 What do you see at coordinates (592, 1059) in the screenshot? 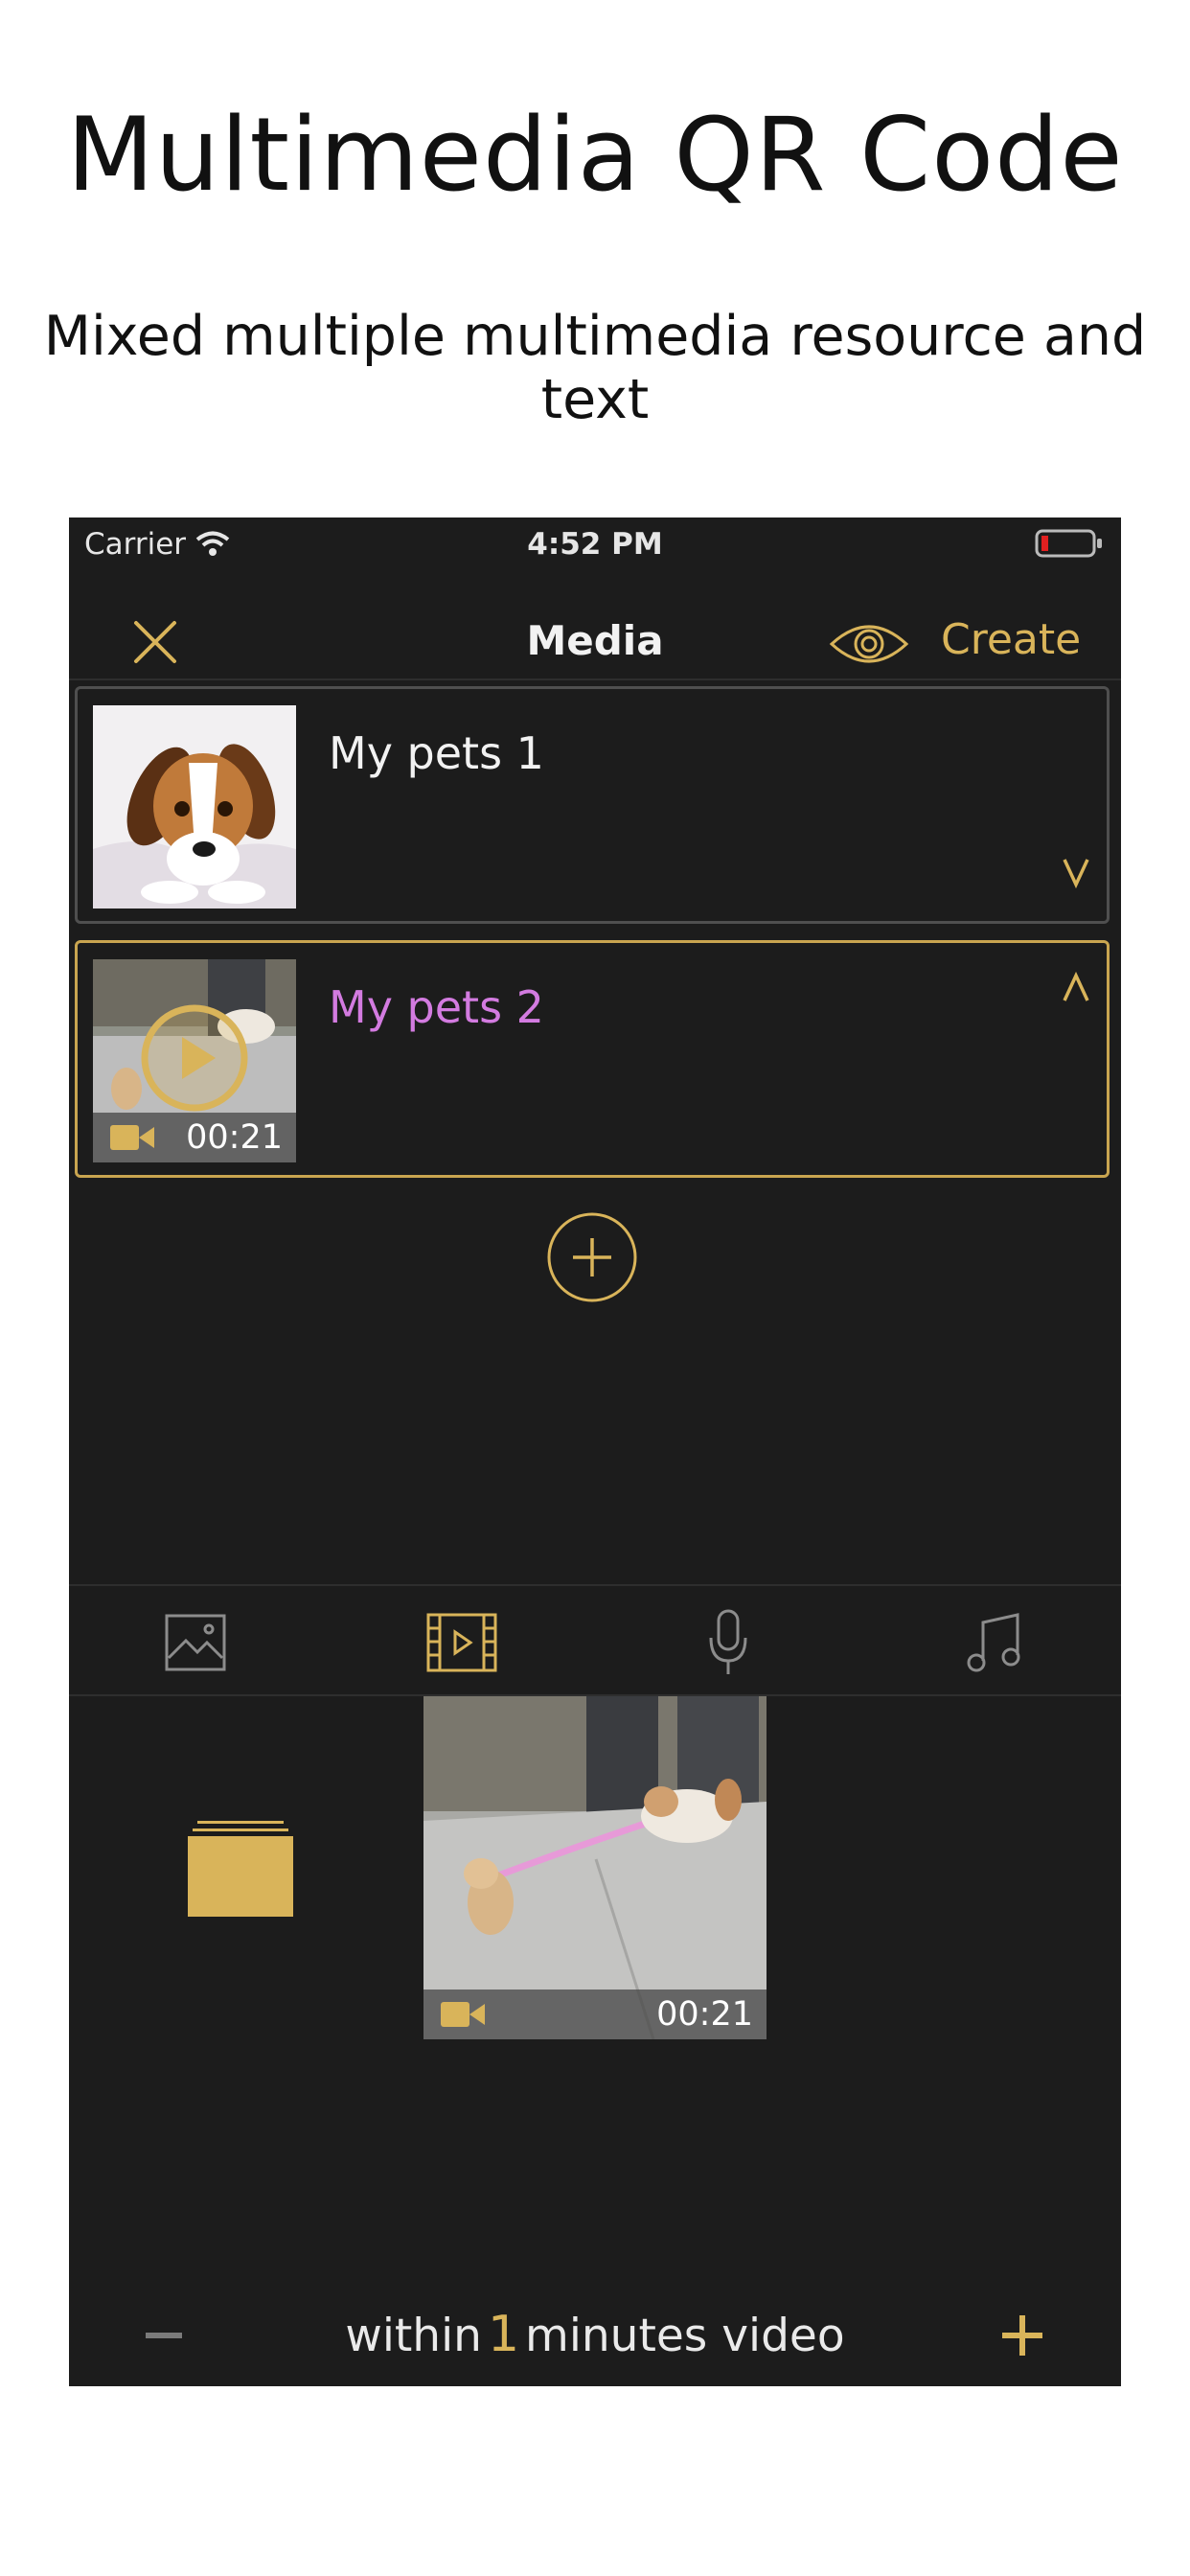
I see `media-card-selected: 00:21 My pets 2` at bounding box center [592, 1059].